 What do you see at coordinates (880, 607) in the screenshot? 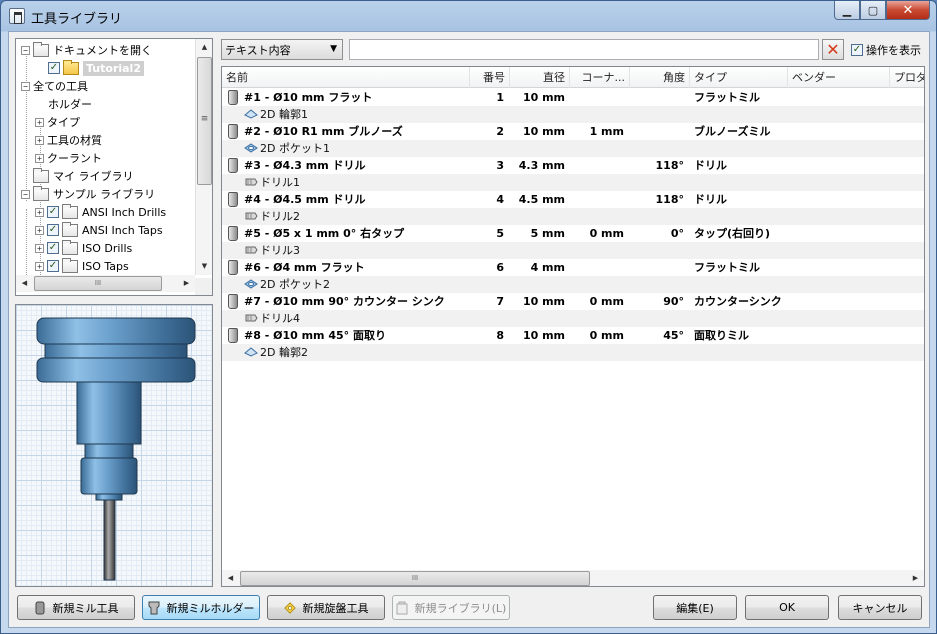
I see `cancel-button: キャンセル` at bounding box center [880, 607].